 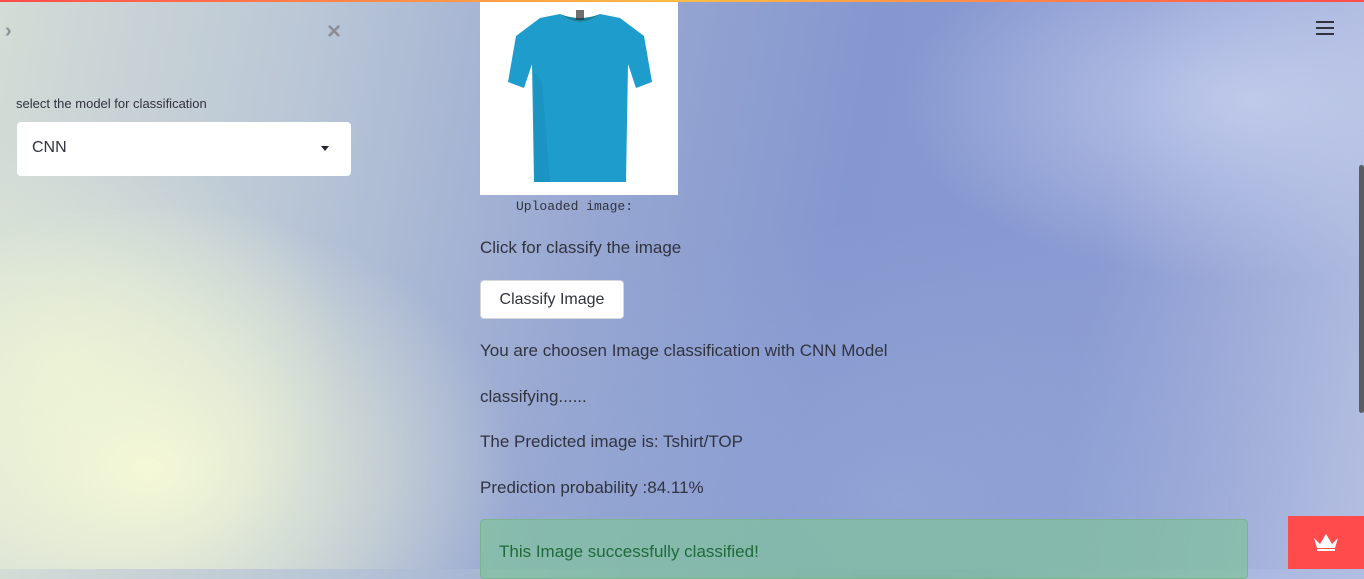 What do you see at coordinates (581, 247) in the screenshot?
I see `click-prompt: Click for classify the image` at bounding box center [581, 247].